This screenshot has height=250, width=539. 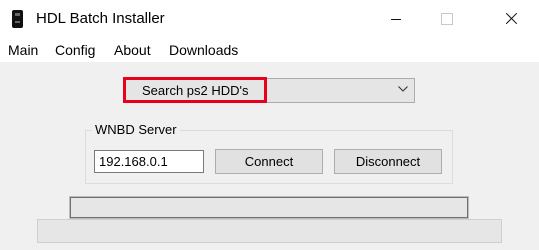 I want to click on close-button, so click(x=512, y=19).